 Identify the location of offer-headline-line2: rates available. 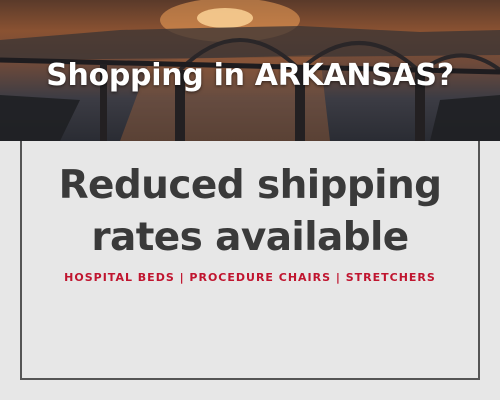
(250, 237).